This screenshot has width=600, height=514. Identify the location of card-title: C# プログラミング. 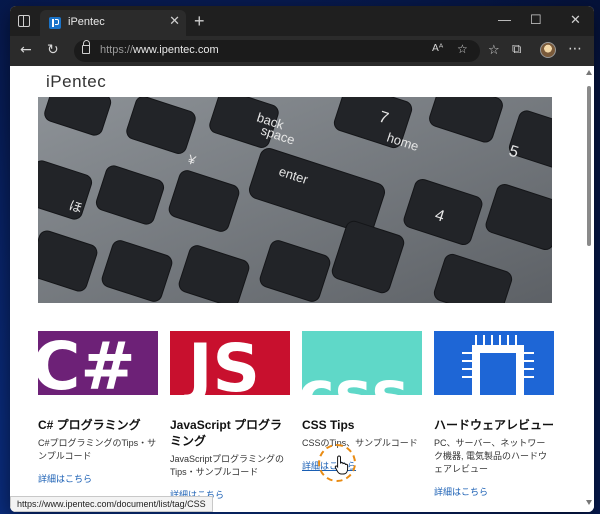
(89, 425).